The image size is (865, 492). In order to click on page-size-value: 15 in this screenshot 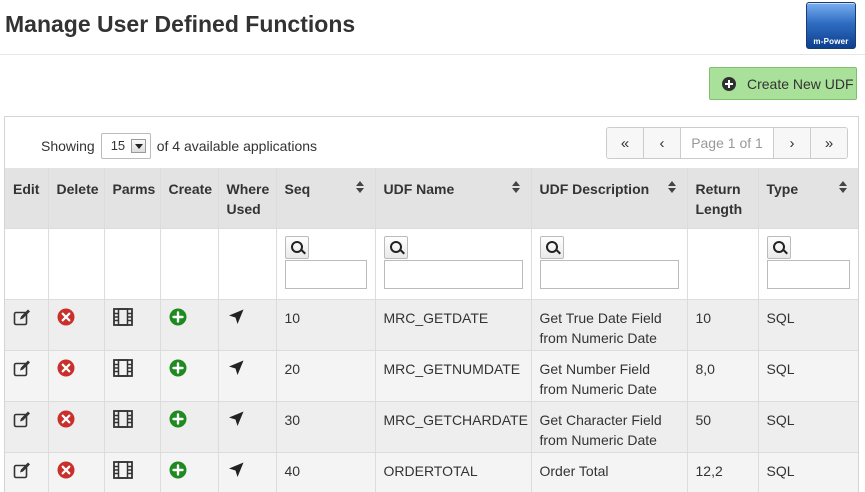, I will do `click(118, 145)`.